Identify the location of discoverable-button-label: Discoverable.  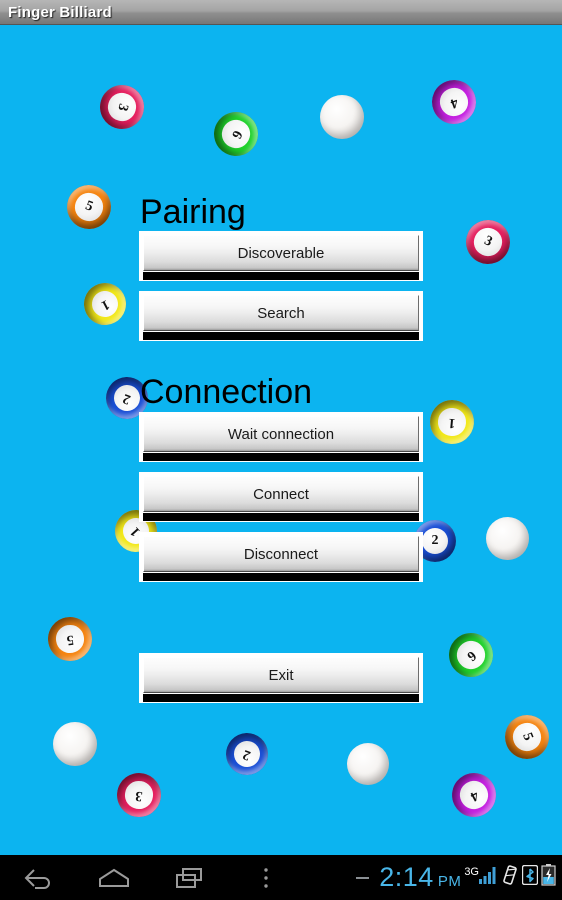
(281, 253).